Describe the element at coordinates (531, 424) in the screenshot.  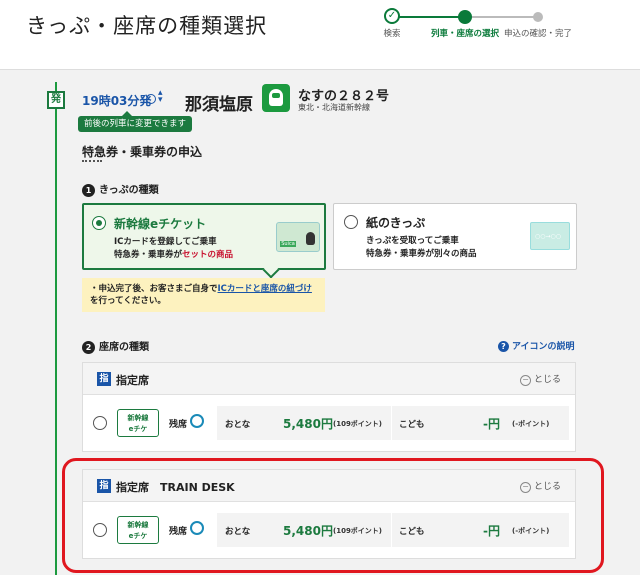
I see `child-points: (-ポイント)` at that location.